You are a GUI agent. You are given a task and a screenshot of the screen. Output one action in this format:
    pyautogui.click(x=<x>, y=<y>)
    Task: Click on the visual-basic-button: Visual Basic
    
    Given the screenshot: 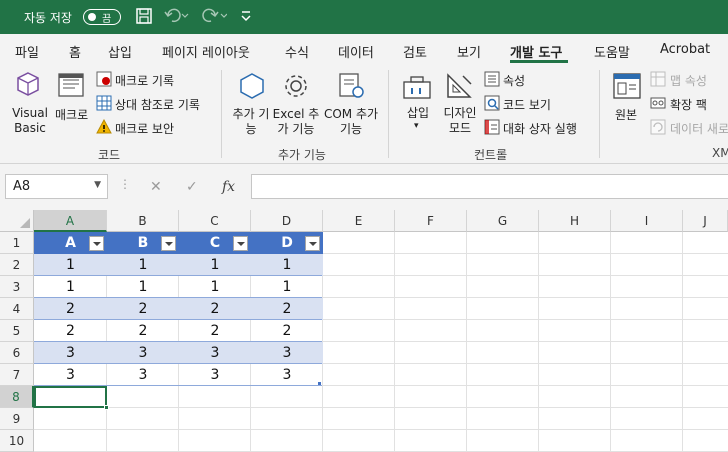 What is the action you would take?
    pyautogui.click(x=30, y=121)
    